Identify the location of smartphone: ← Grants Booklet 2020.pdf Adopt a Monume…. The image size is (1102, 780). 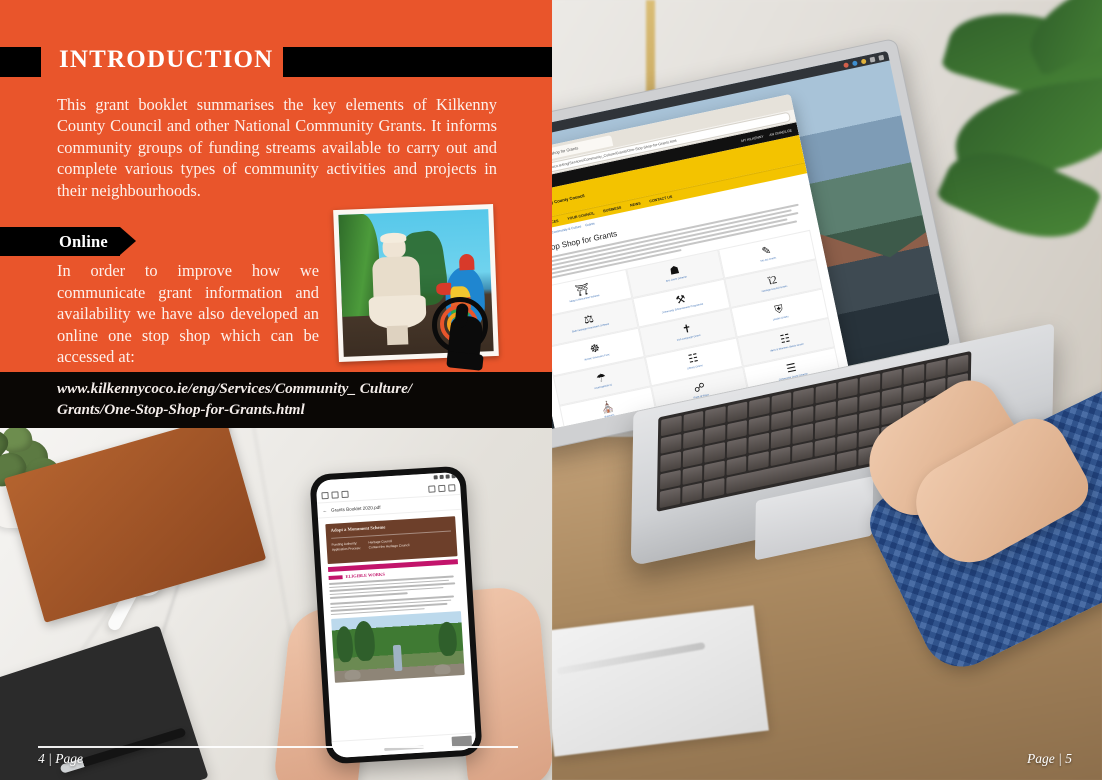
(396, 615).